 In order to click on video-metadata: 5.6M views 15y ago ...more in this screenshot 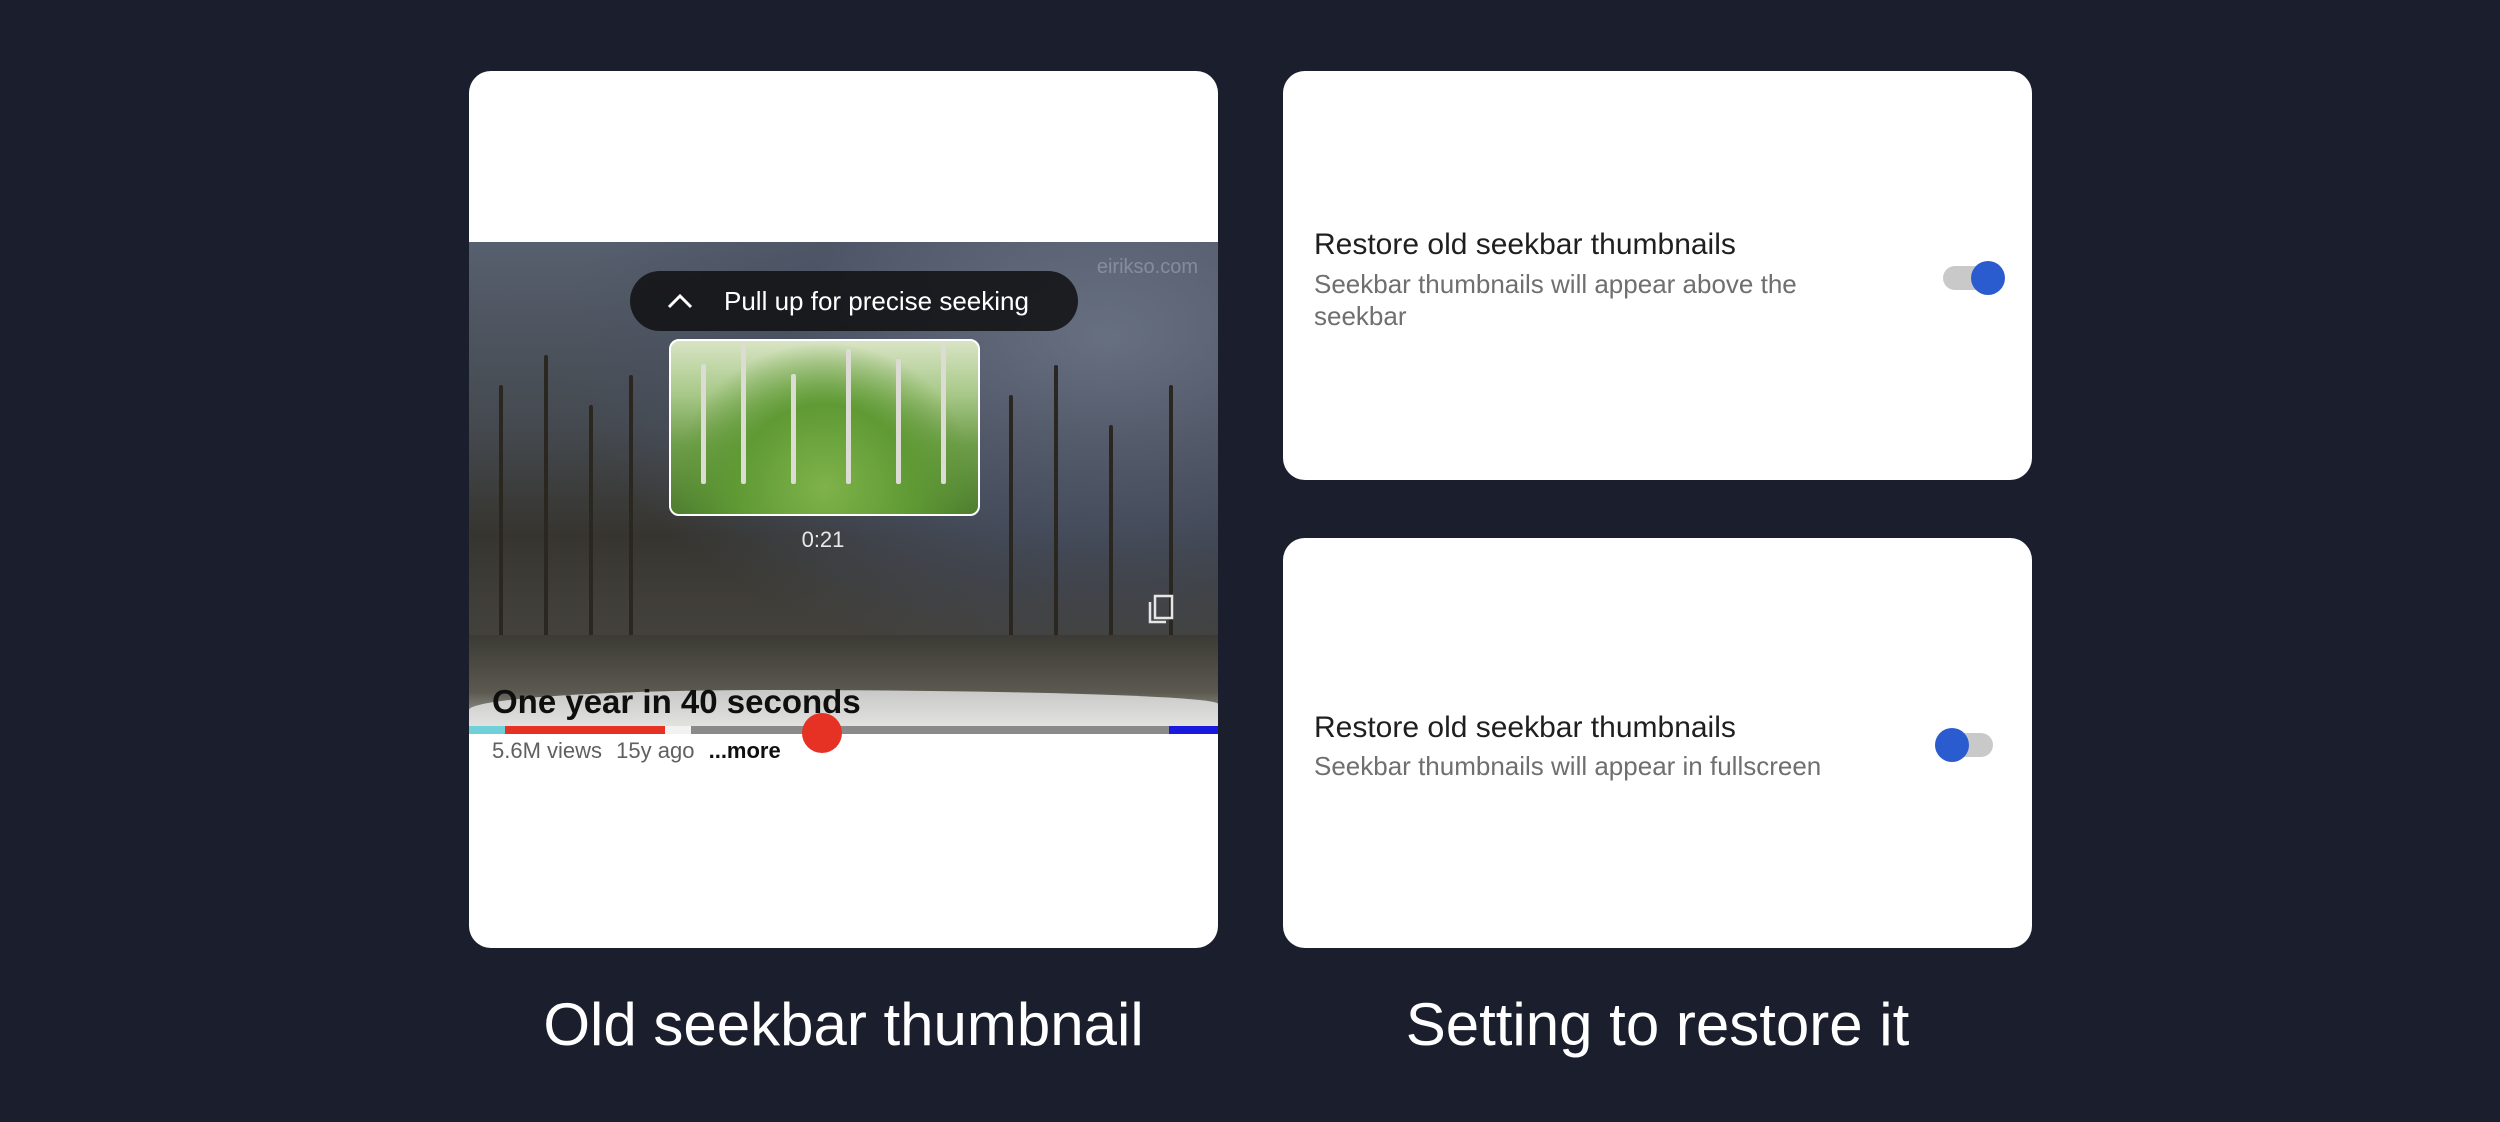, I will do `click(640, 751)`.